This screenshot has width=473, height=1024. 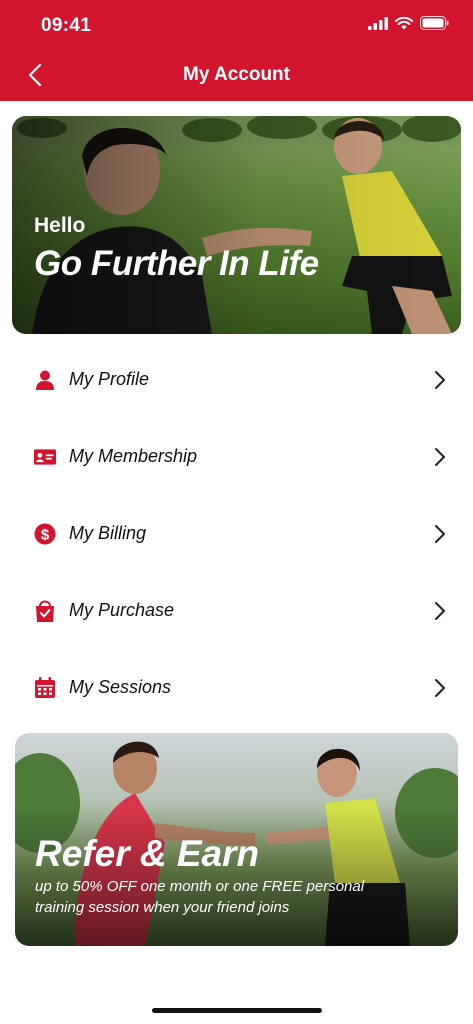 What do you see at coordinates (45, 611) in the screenshot?
I see `shopping-bag-icon` at bounding box center [45, 611].